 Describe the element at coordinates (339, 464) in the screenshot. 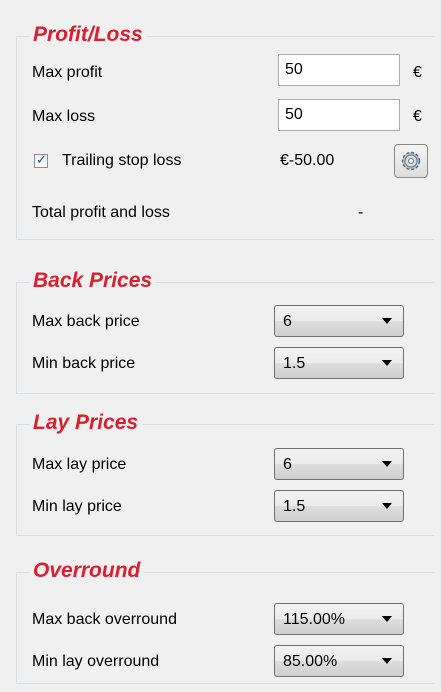

I see `max-lay-price-select: 6` at that location.